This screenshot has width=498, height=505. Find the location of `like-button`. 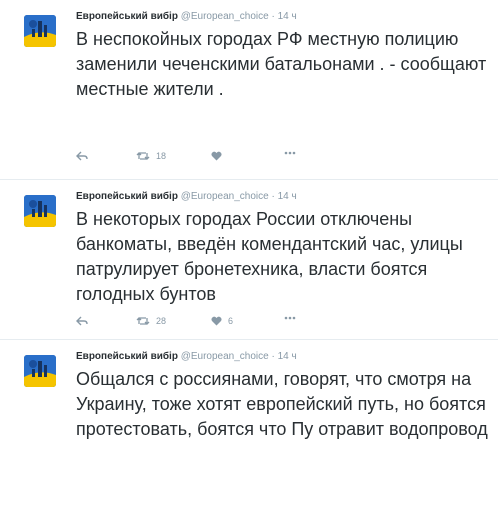

like-button is located at coordinates (219, 156).